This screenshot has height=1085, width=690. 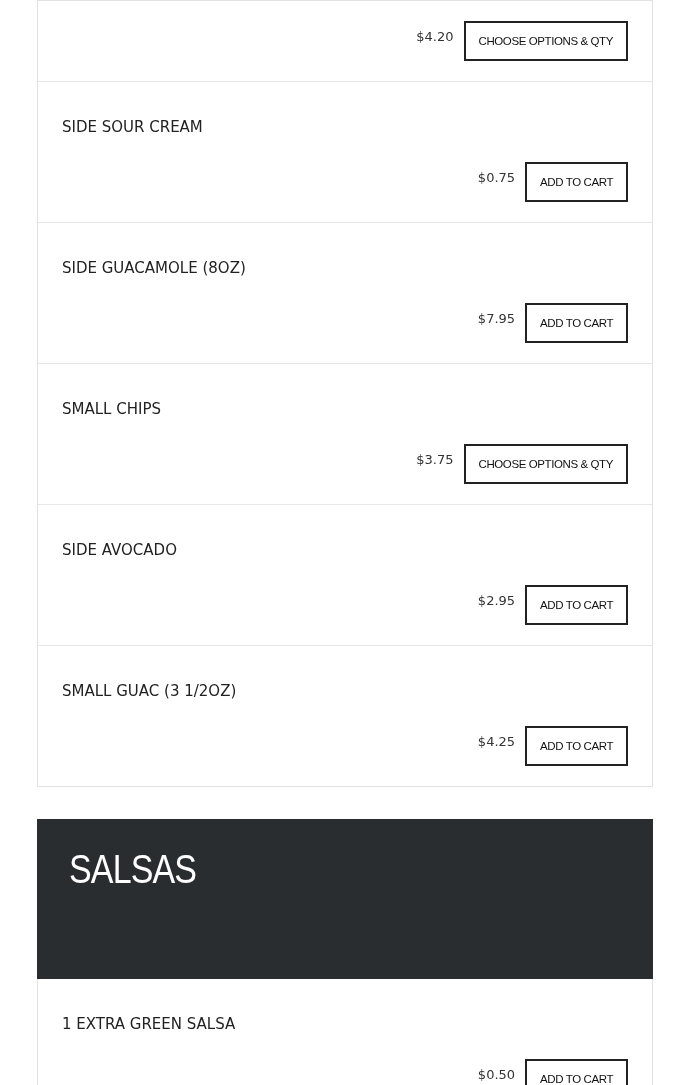 I want to click on item-price: $7.95, so click(x=496, y=318).